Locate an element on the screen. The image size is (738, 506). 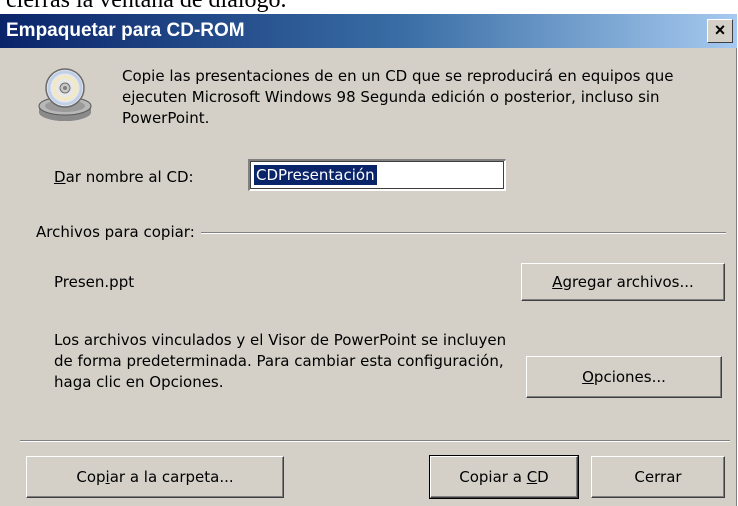
title-bar: Empaquetar para CD-ROM × is located at coordinates (368, 31).